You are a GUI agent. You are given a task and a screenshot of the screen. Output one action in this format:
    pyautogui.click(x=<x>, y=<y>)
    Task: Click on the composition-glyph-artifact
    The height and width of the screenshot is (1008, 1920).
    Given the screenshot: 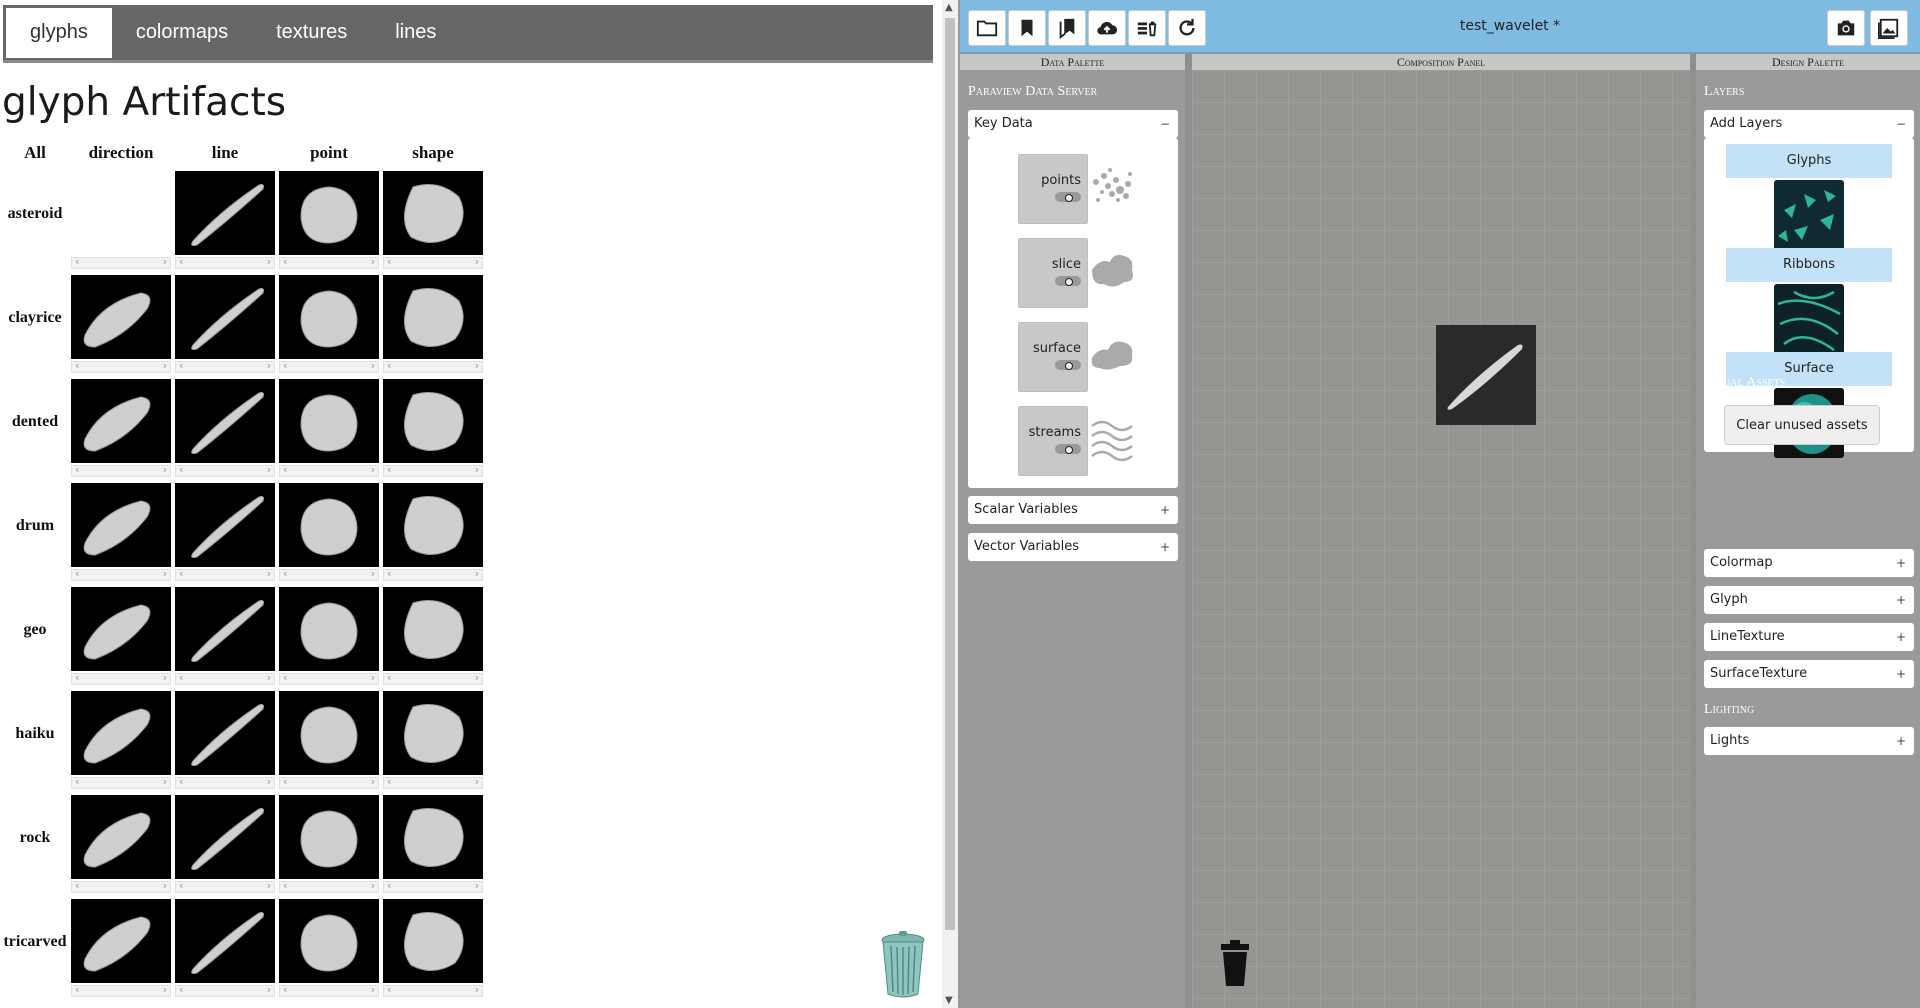 What is the action you would take?
    pyautogui.click(x=1486, y=375)
    